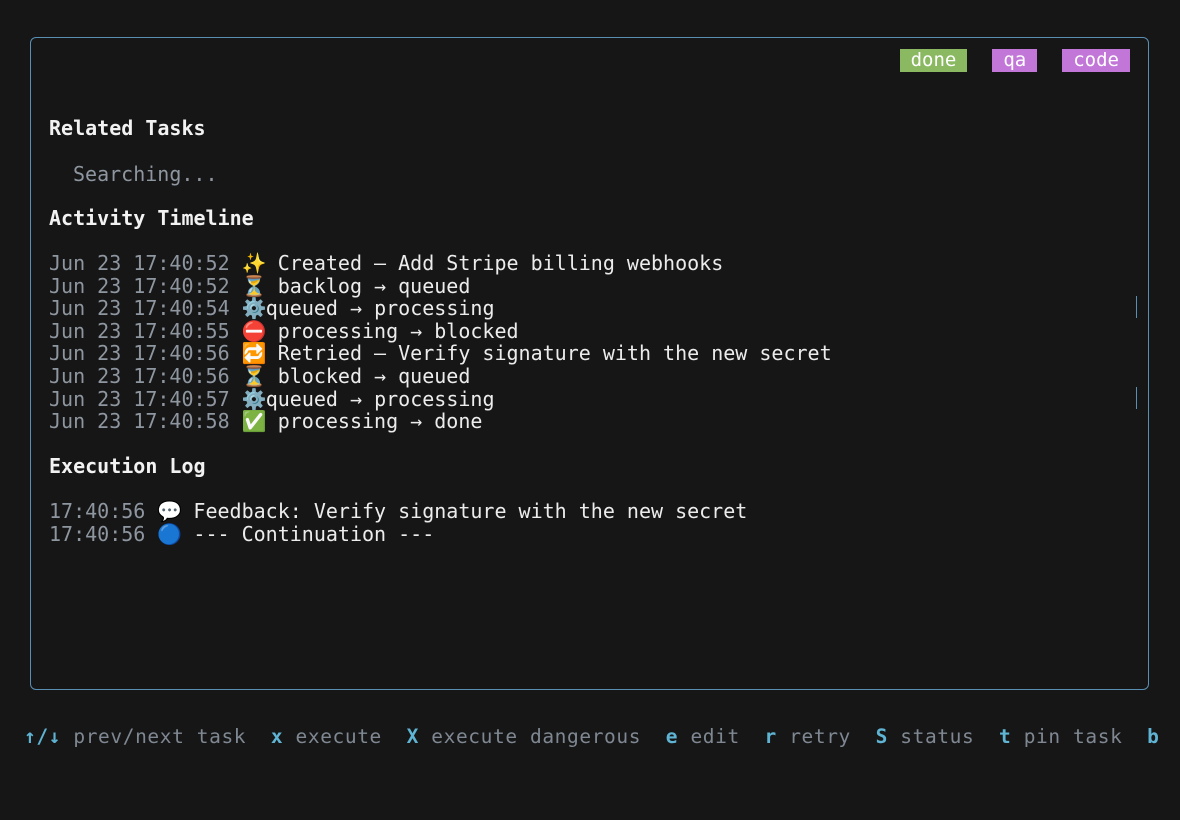 Image resolution: width=1180 pixels, height=820 pixels. Describe the element at coordinates (151, 218) in the screenshot. I see `activity-timeline-title: Activity Timeline` at that location.